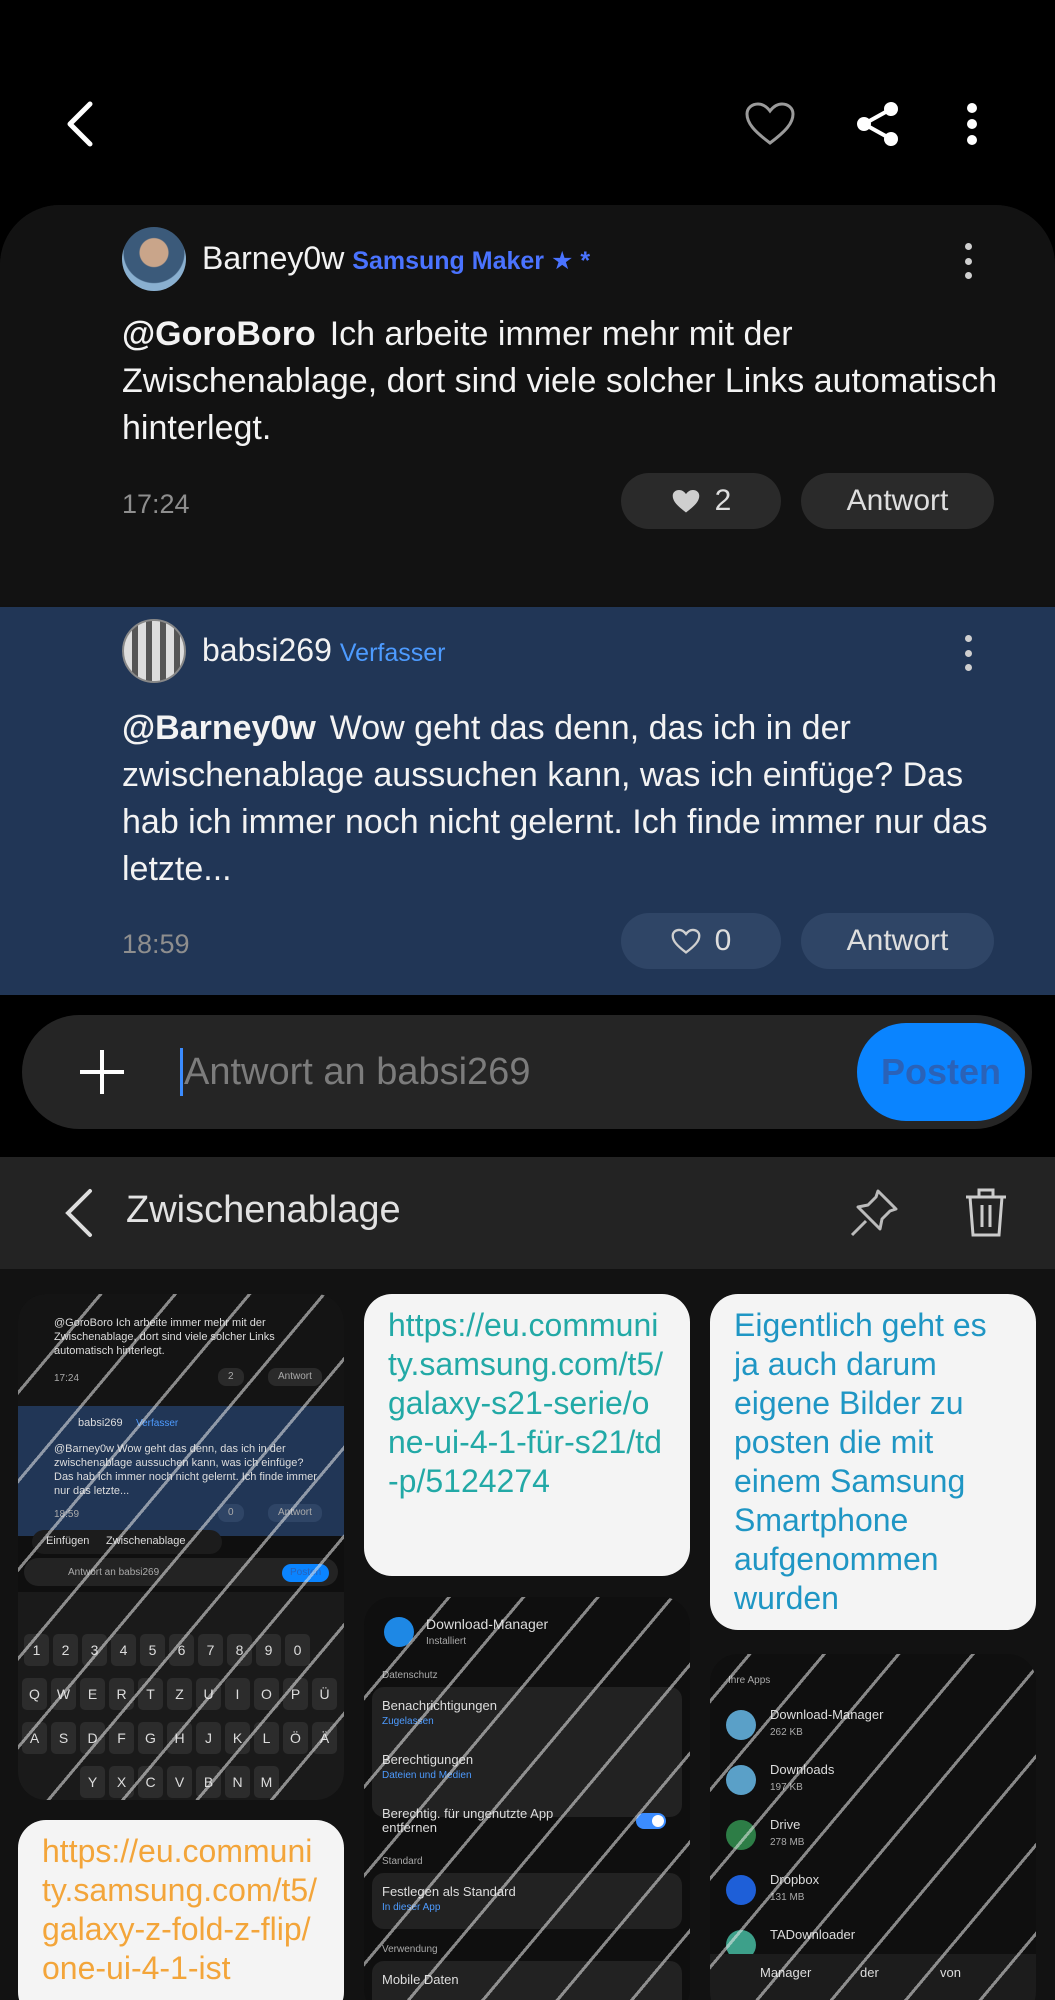  I want to click on keyboard-key: 7, so click(210, 1650).